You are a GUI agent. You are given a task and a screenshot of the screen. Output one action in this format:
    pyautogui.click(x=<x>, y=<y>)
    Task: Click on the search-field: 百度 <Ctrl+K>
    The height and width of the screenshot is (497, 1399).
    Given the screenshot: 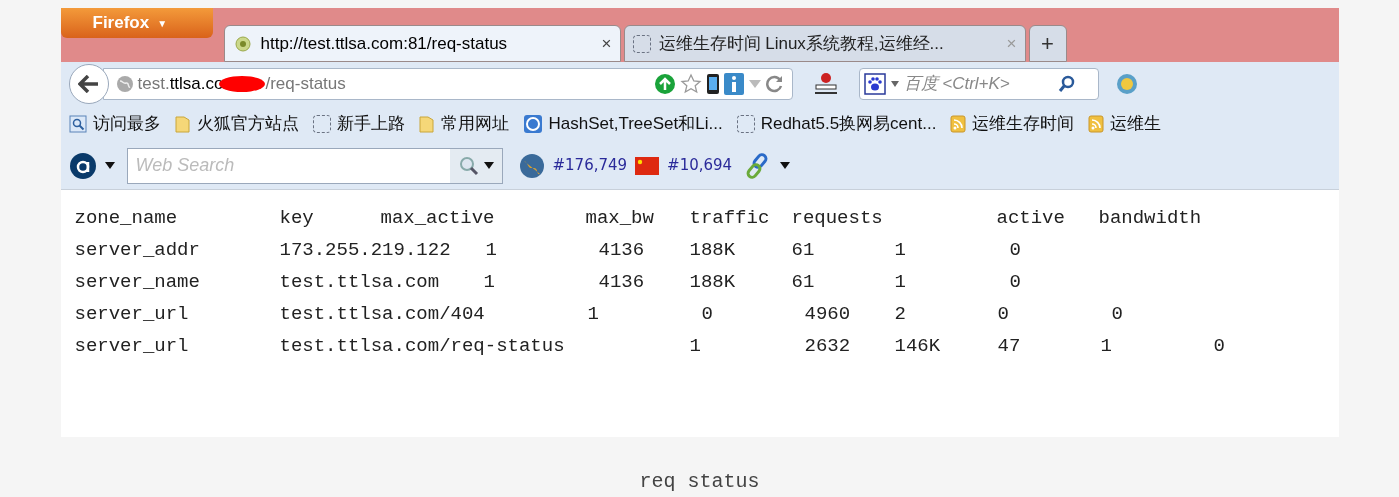 What is the action you would take?
    pyautogui.click(x=978, y=84)
    